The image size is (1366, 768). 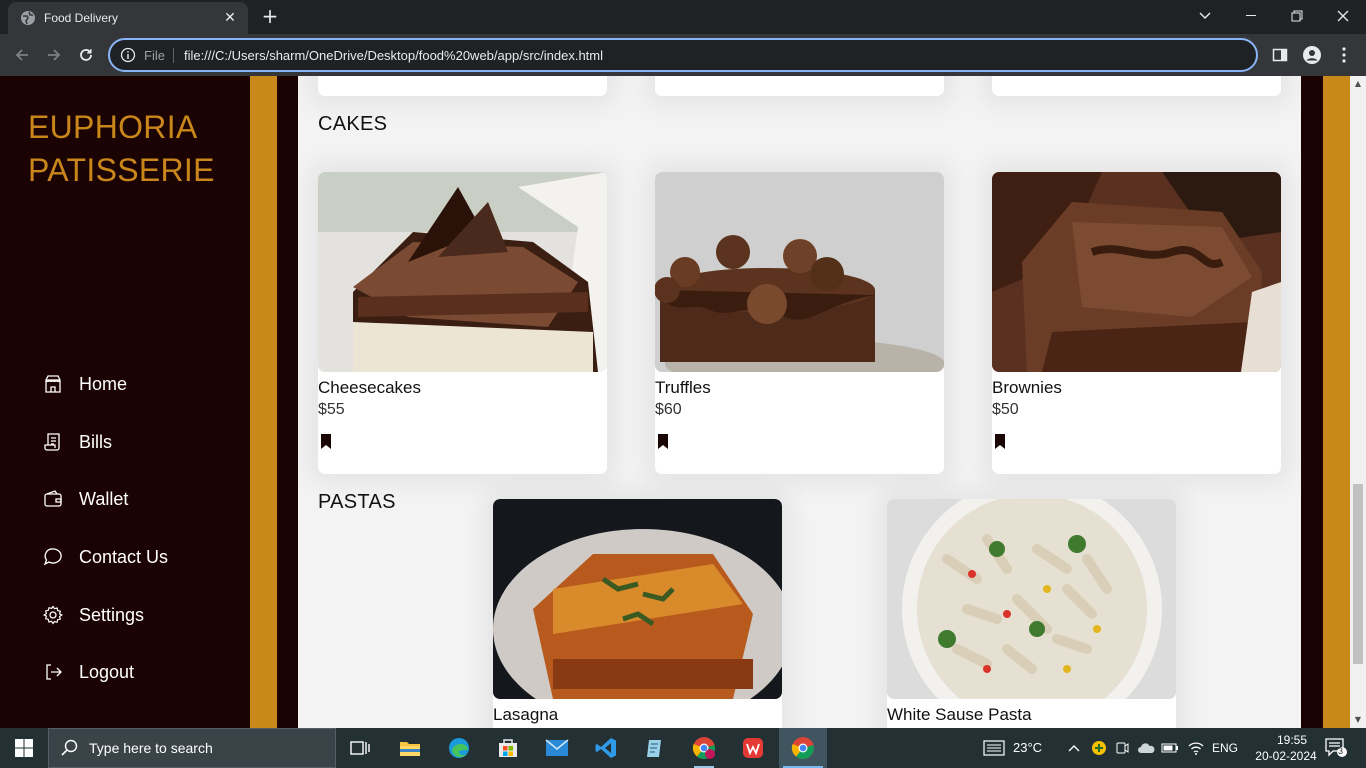 I want to click on product-name: Lasagna, so click(x=526, y=714).